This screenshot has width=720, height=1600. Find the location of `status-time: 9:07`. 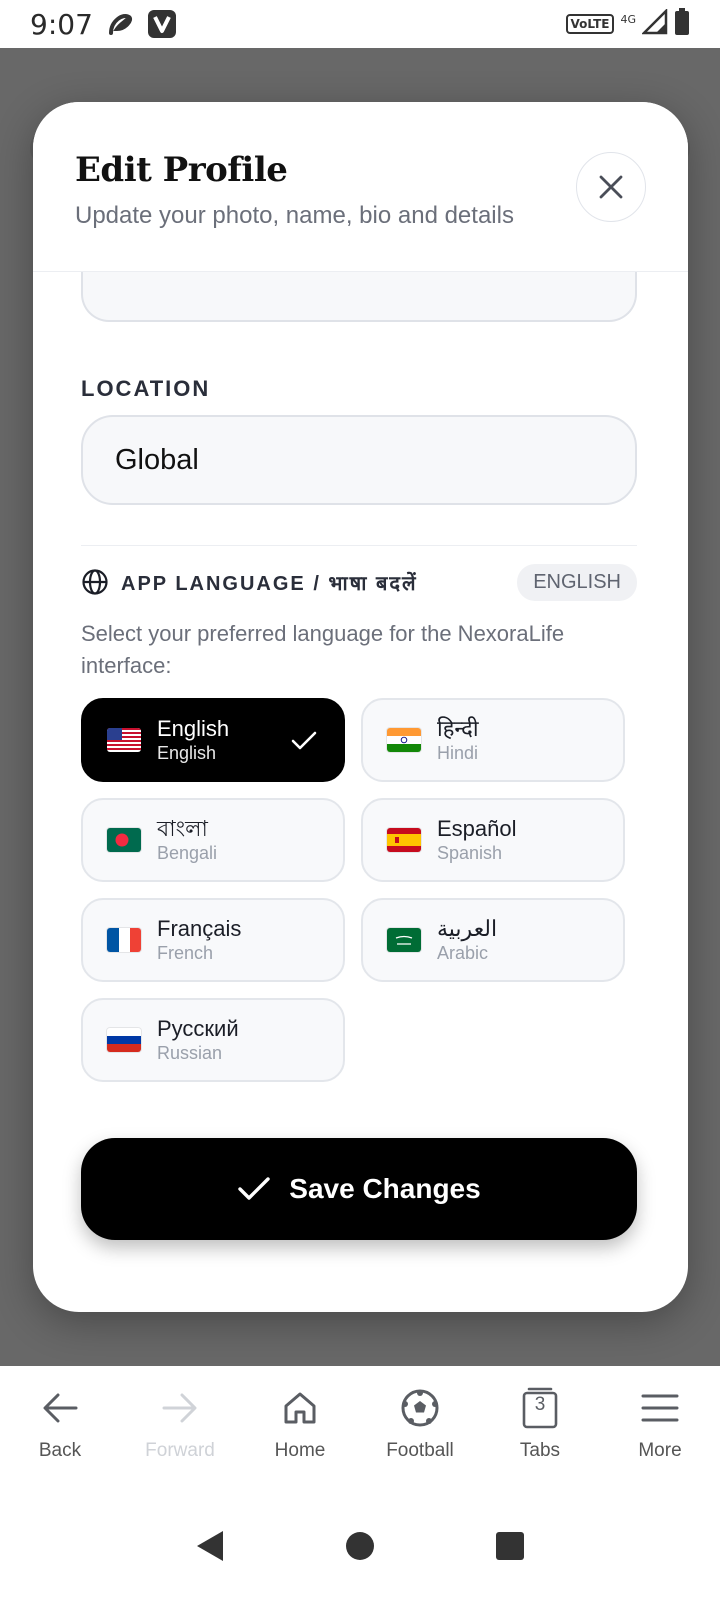

status-time: 9:07 is located at coordinates (61, 24).